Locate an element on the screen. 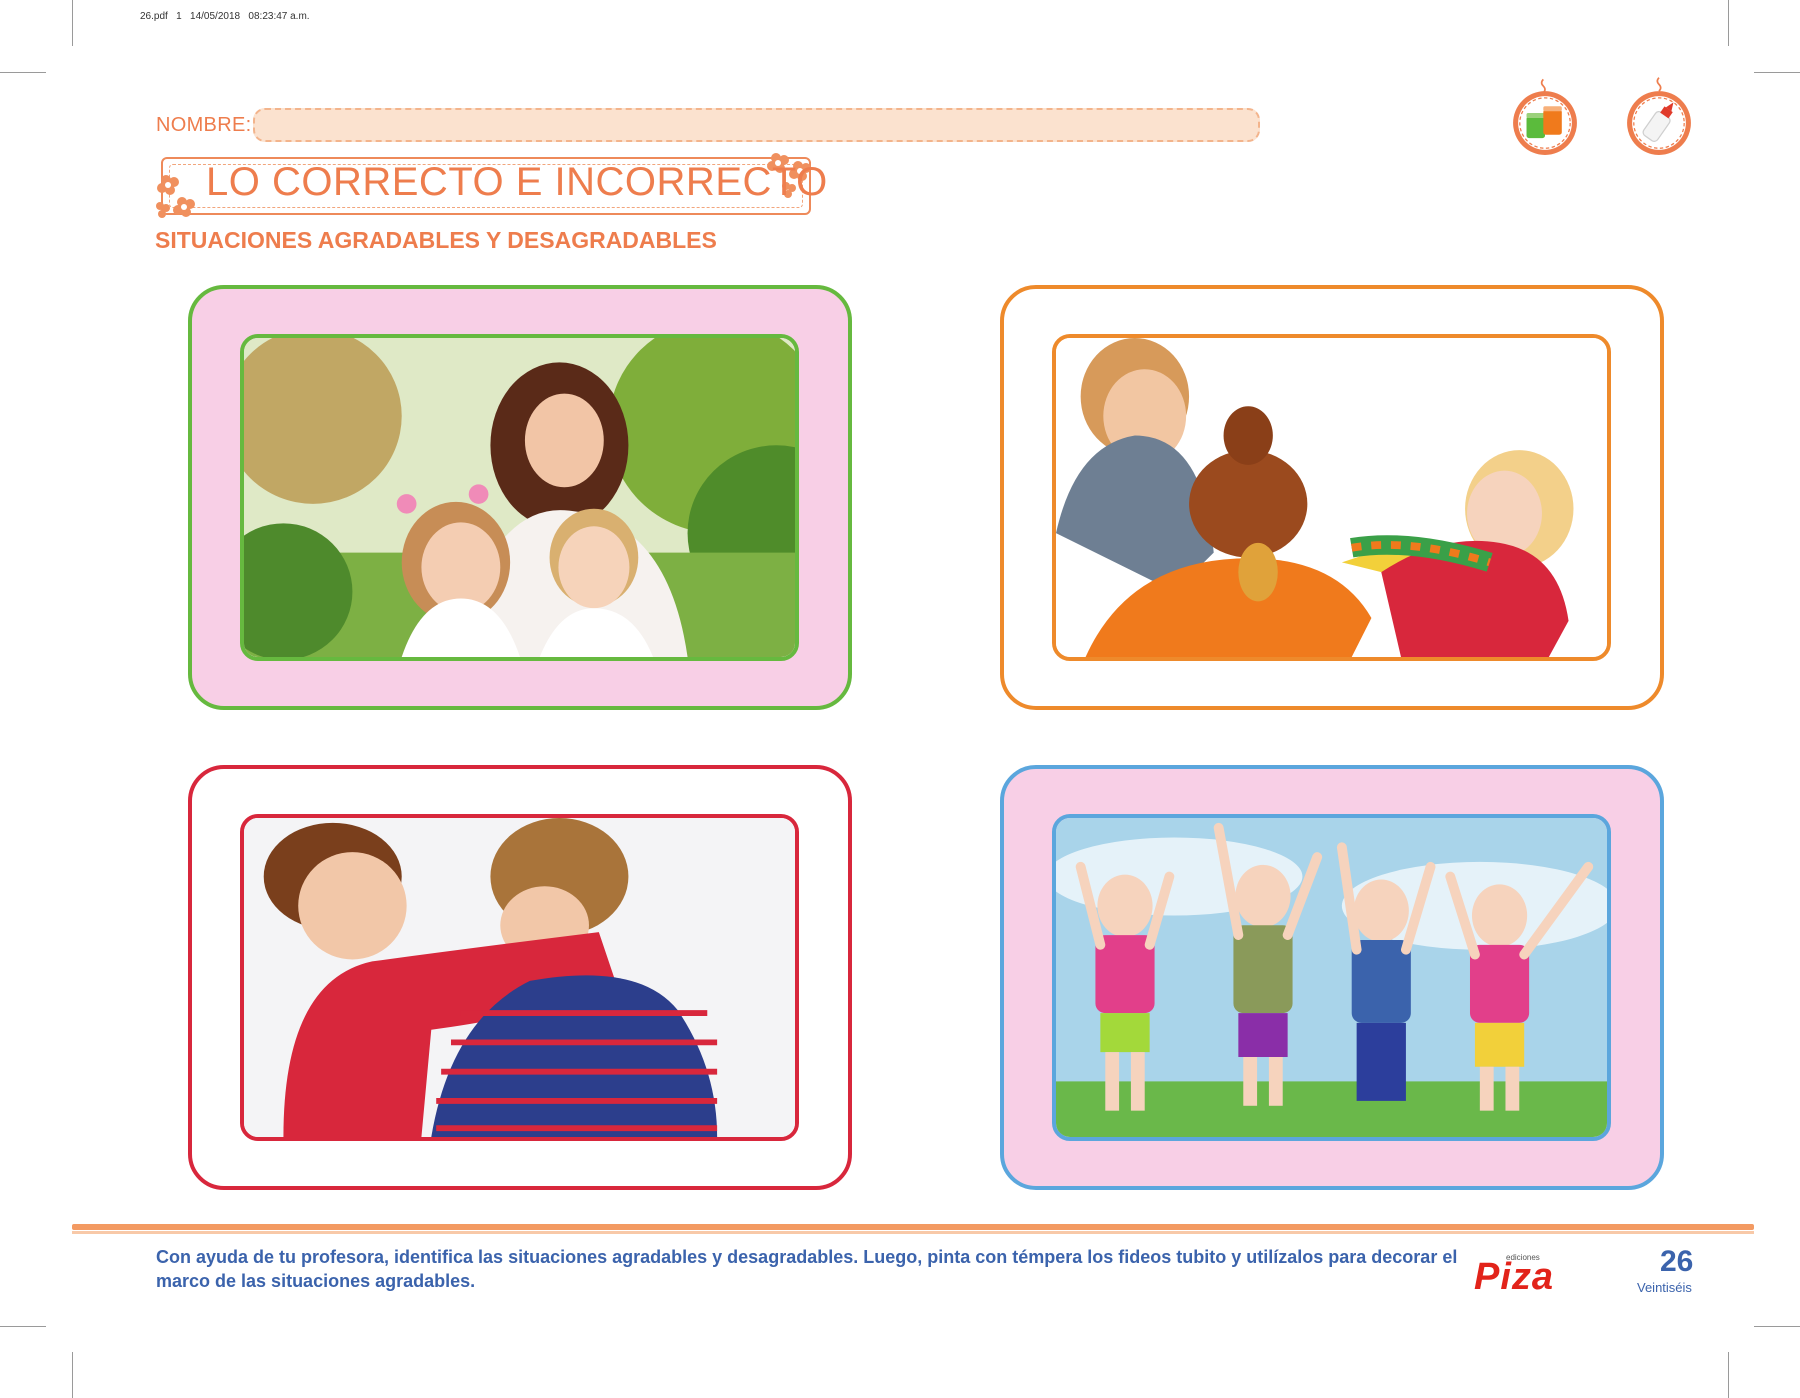 This screenshot has width=1800, height=1398. page-subtitle: SITUACIONES AGRADABLES Y DESAGRADABLES is located at coordinates (436, 240).